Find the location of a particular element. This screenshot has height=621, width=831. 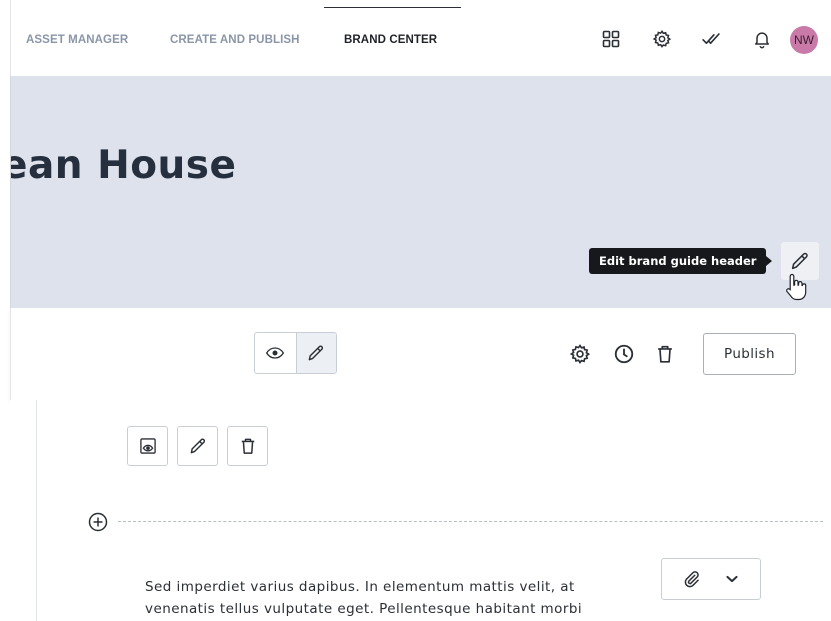

clock-history-icon is located at coordinates (624, 354).